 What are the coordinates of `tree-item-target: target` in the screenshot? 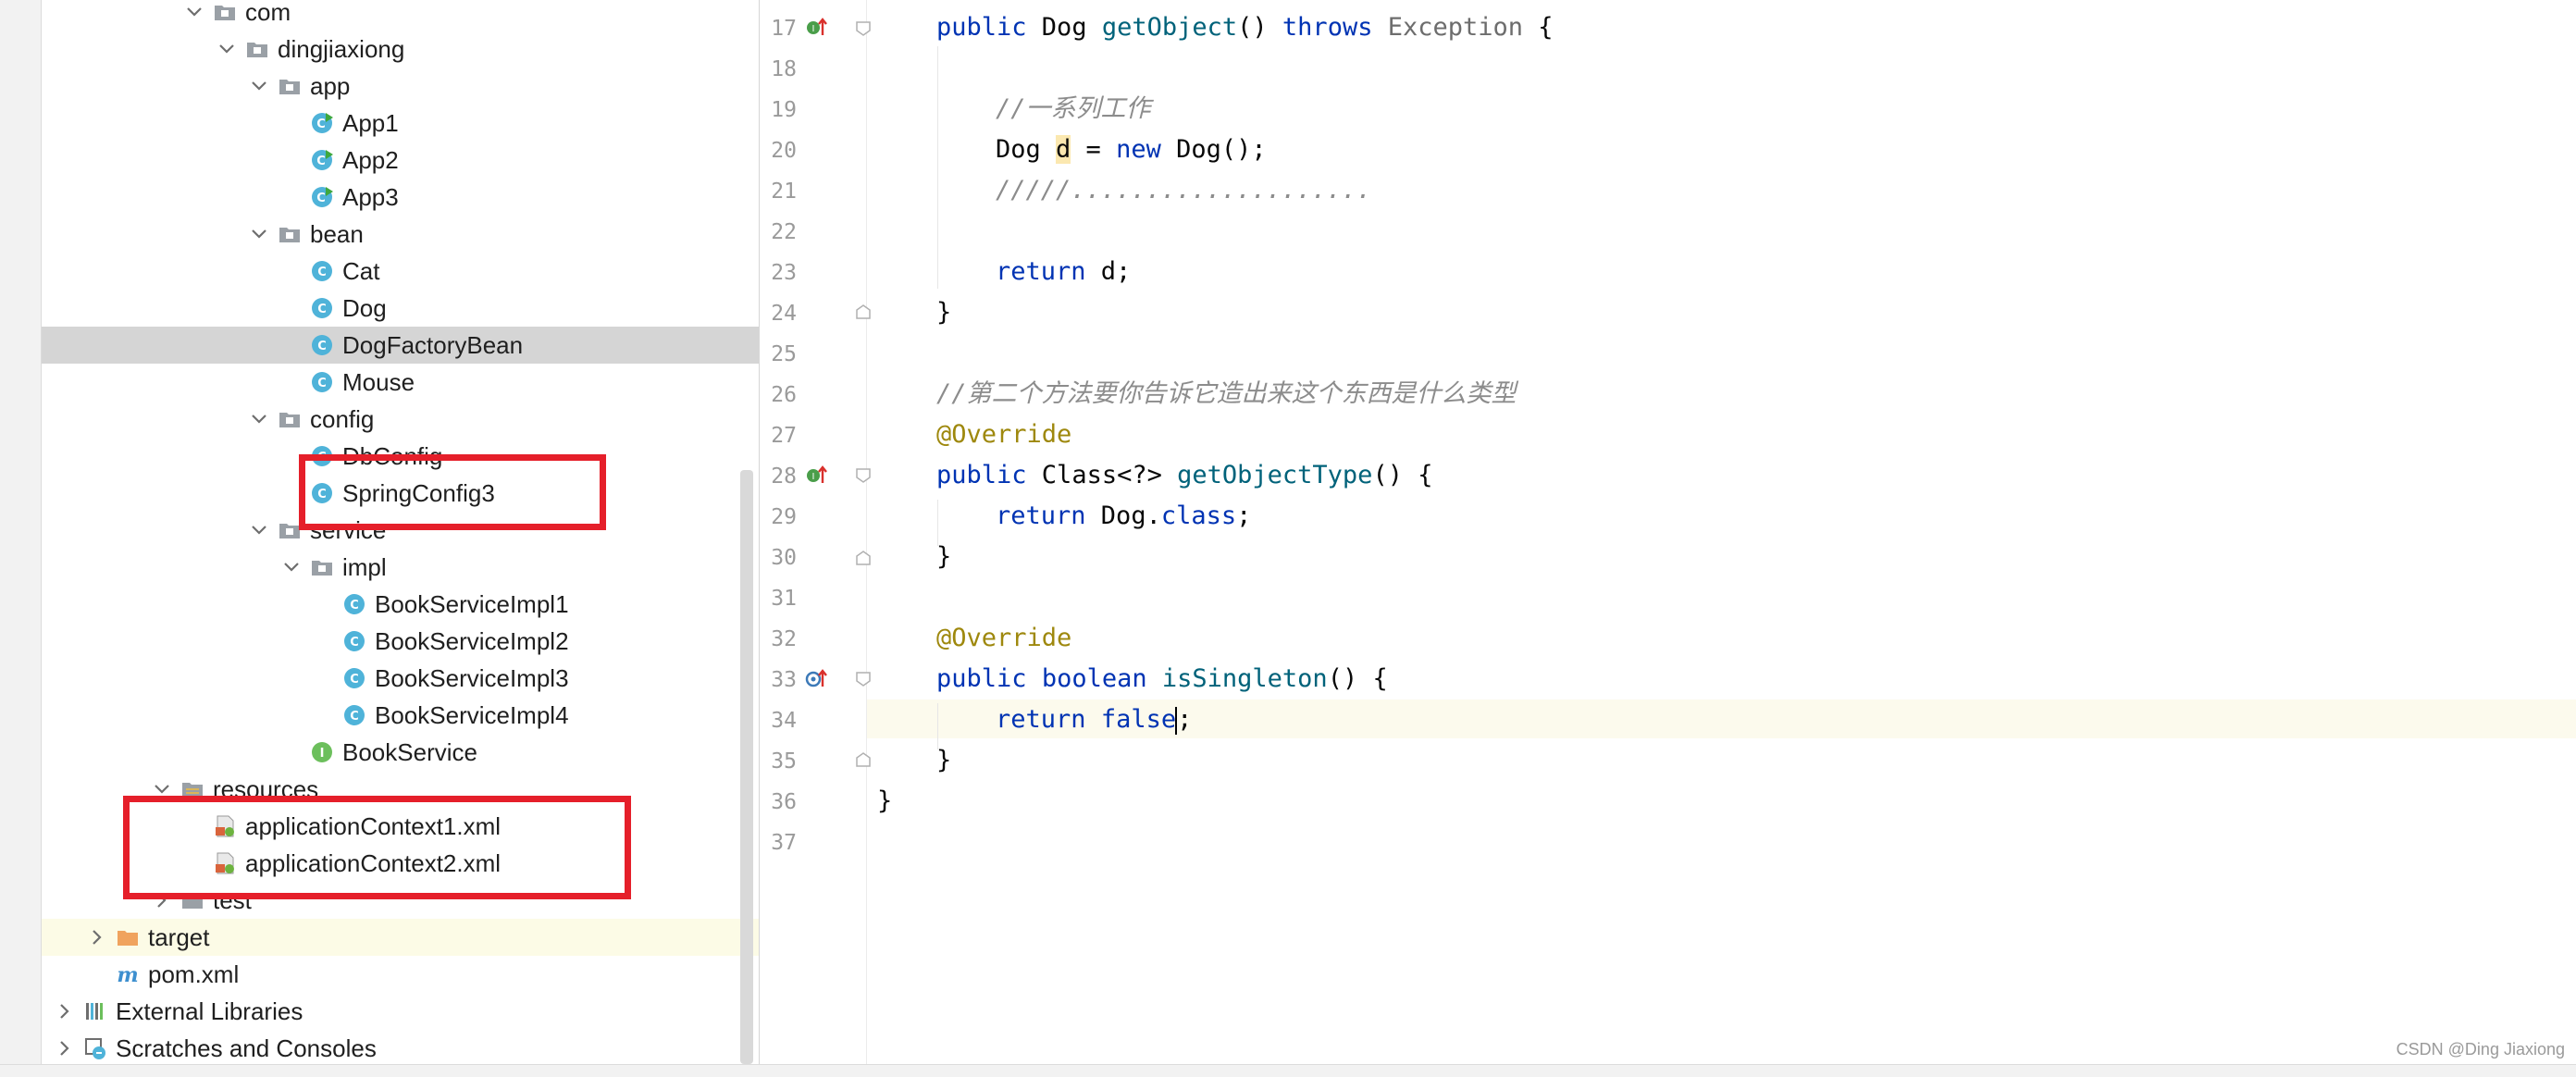 It's located at (401, 937).